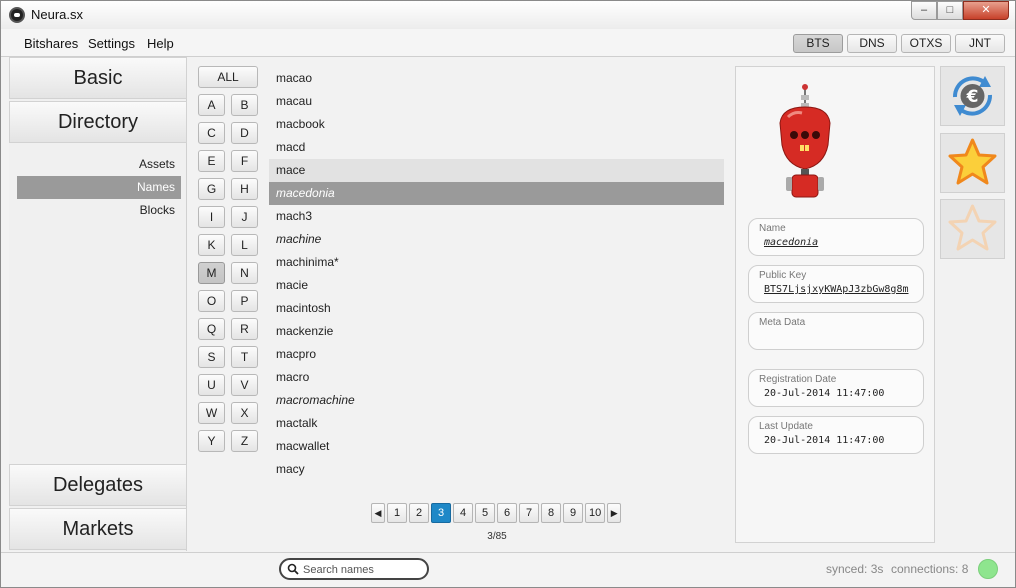  I want to click on letter-button-o: O, so click(211, 301).